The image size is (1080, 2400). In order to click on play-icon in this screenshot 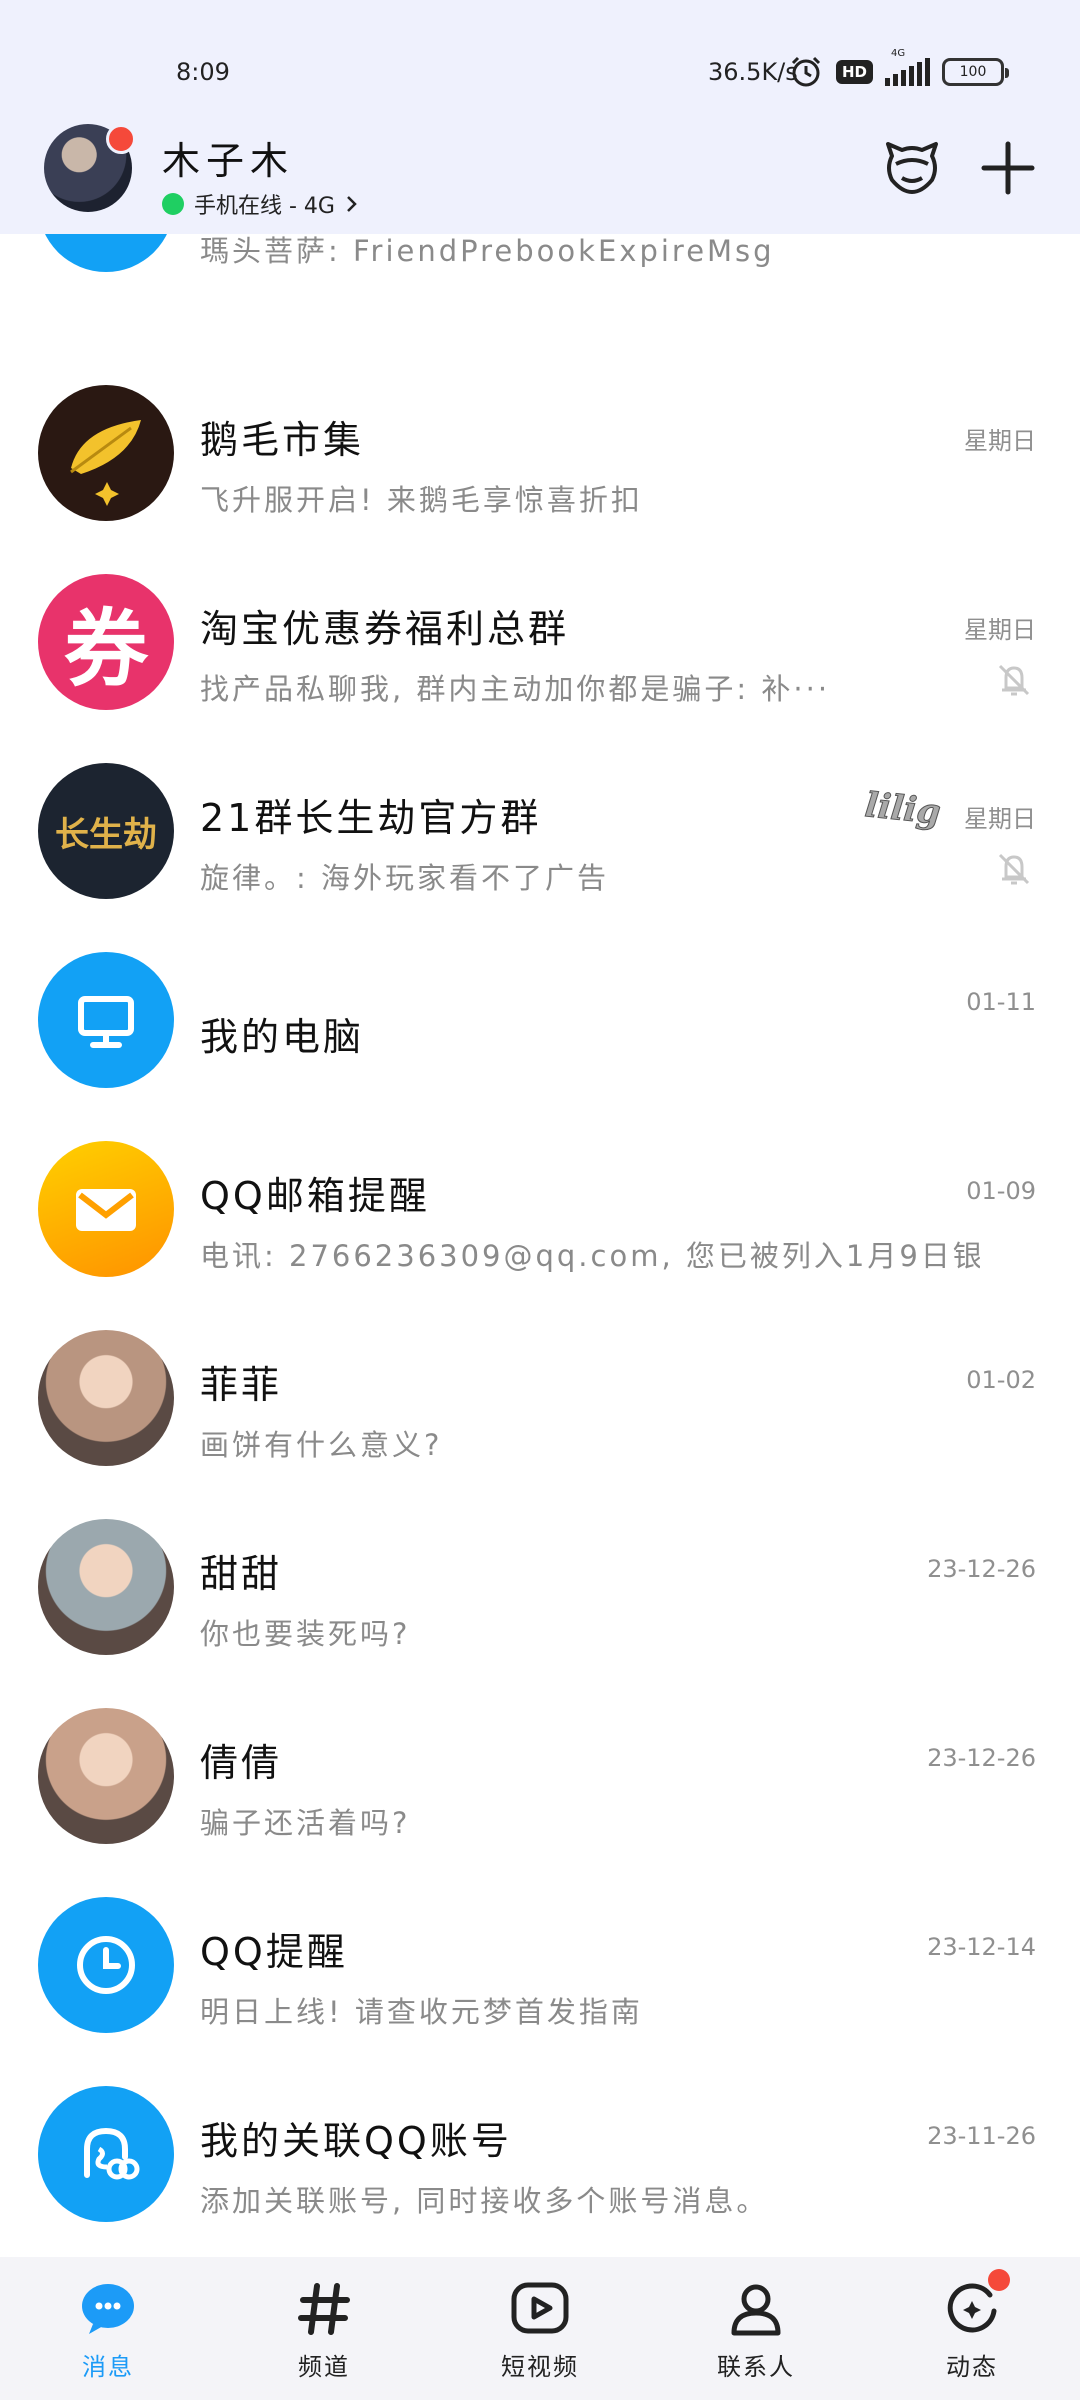, I will do `click(540, 2309)`.